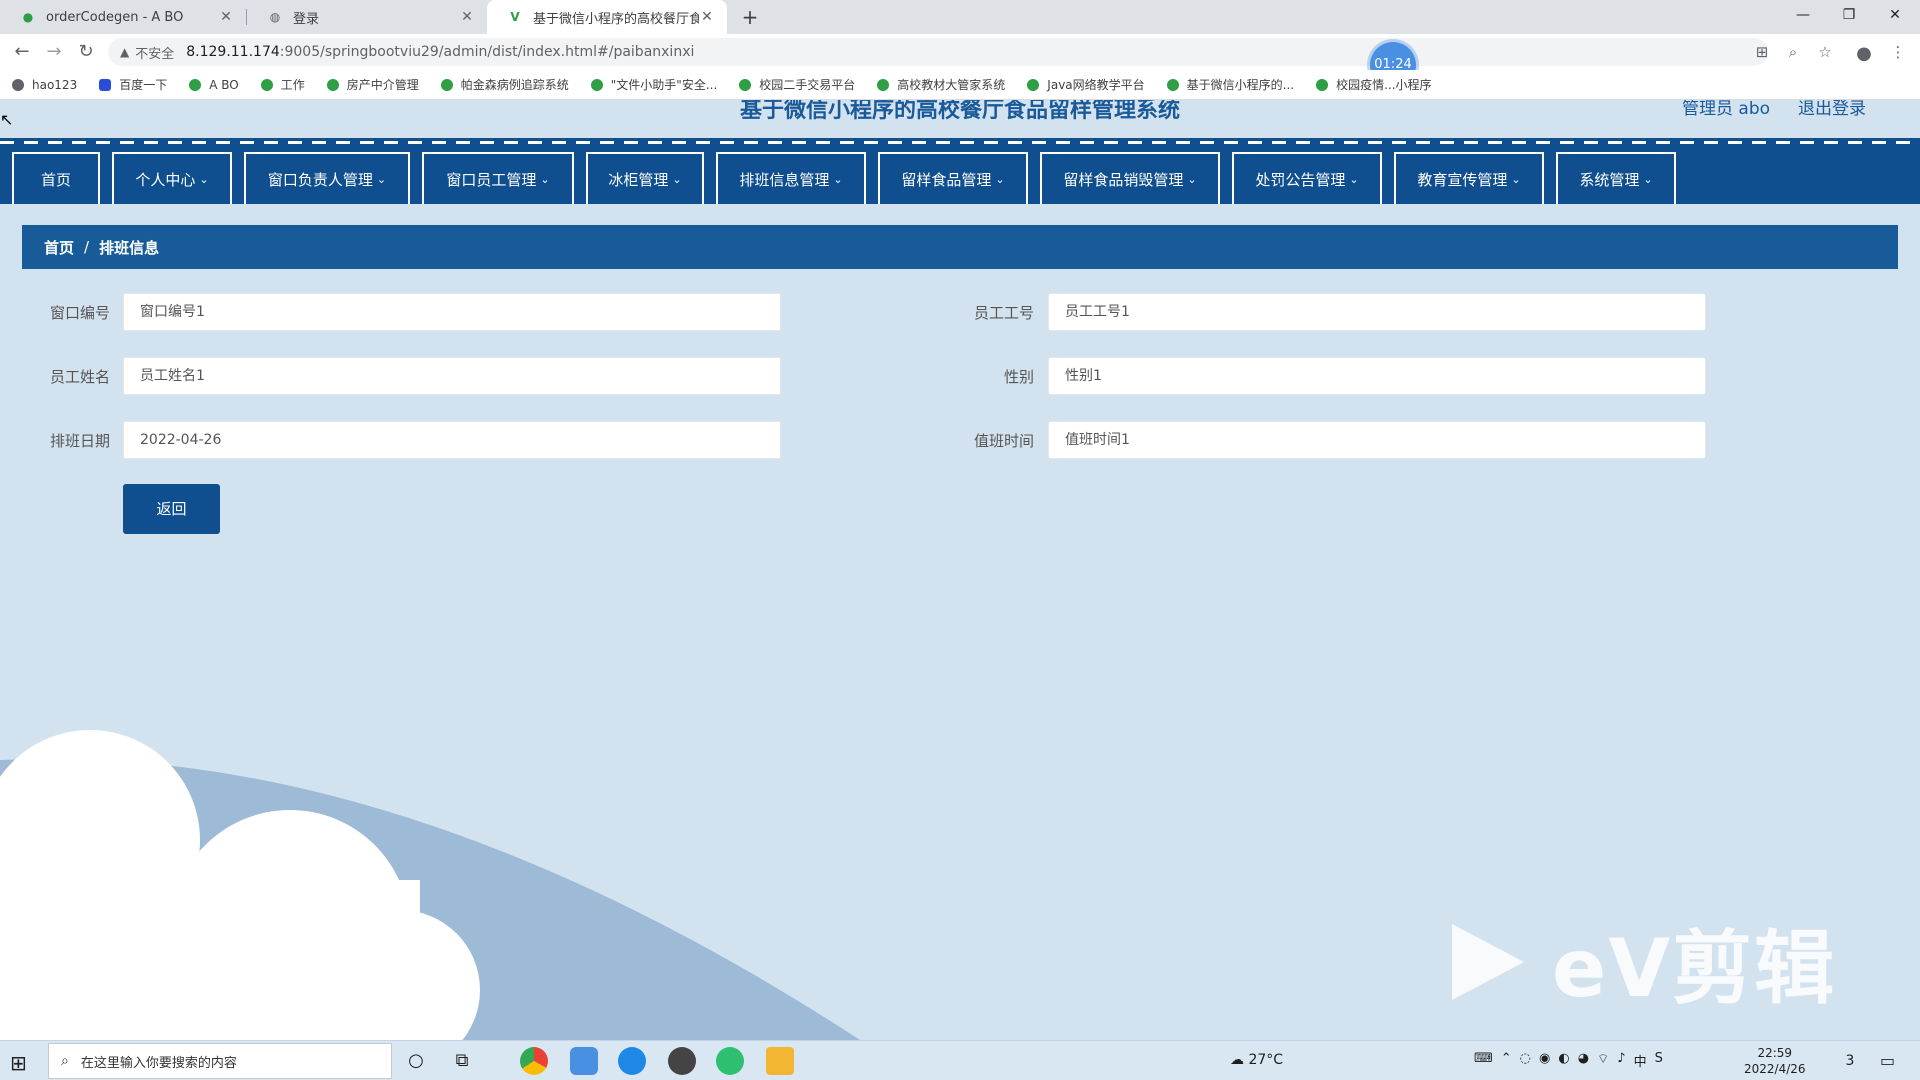 The height and width of the screenshot is (1080, 1920). I want to click on clock-time: 22:59, so click(1775, 1053).